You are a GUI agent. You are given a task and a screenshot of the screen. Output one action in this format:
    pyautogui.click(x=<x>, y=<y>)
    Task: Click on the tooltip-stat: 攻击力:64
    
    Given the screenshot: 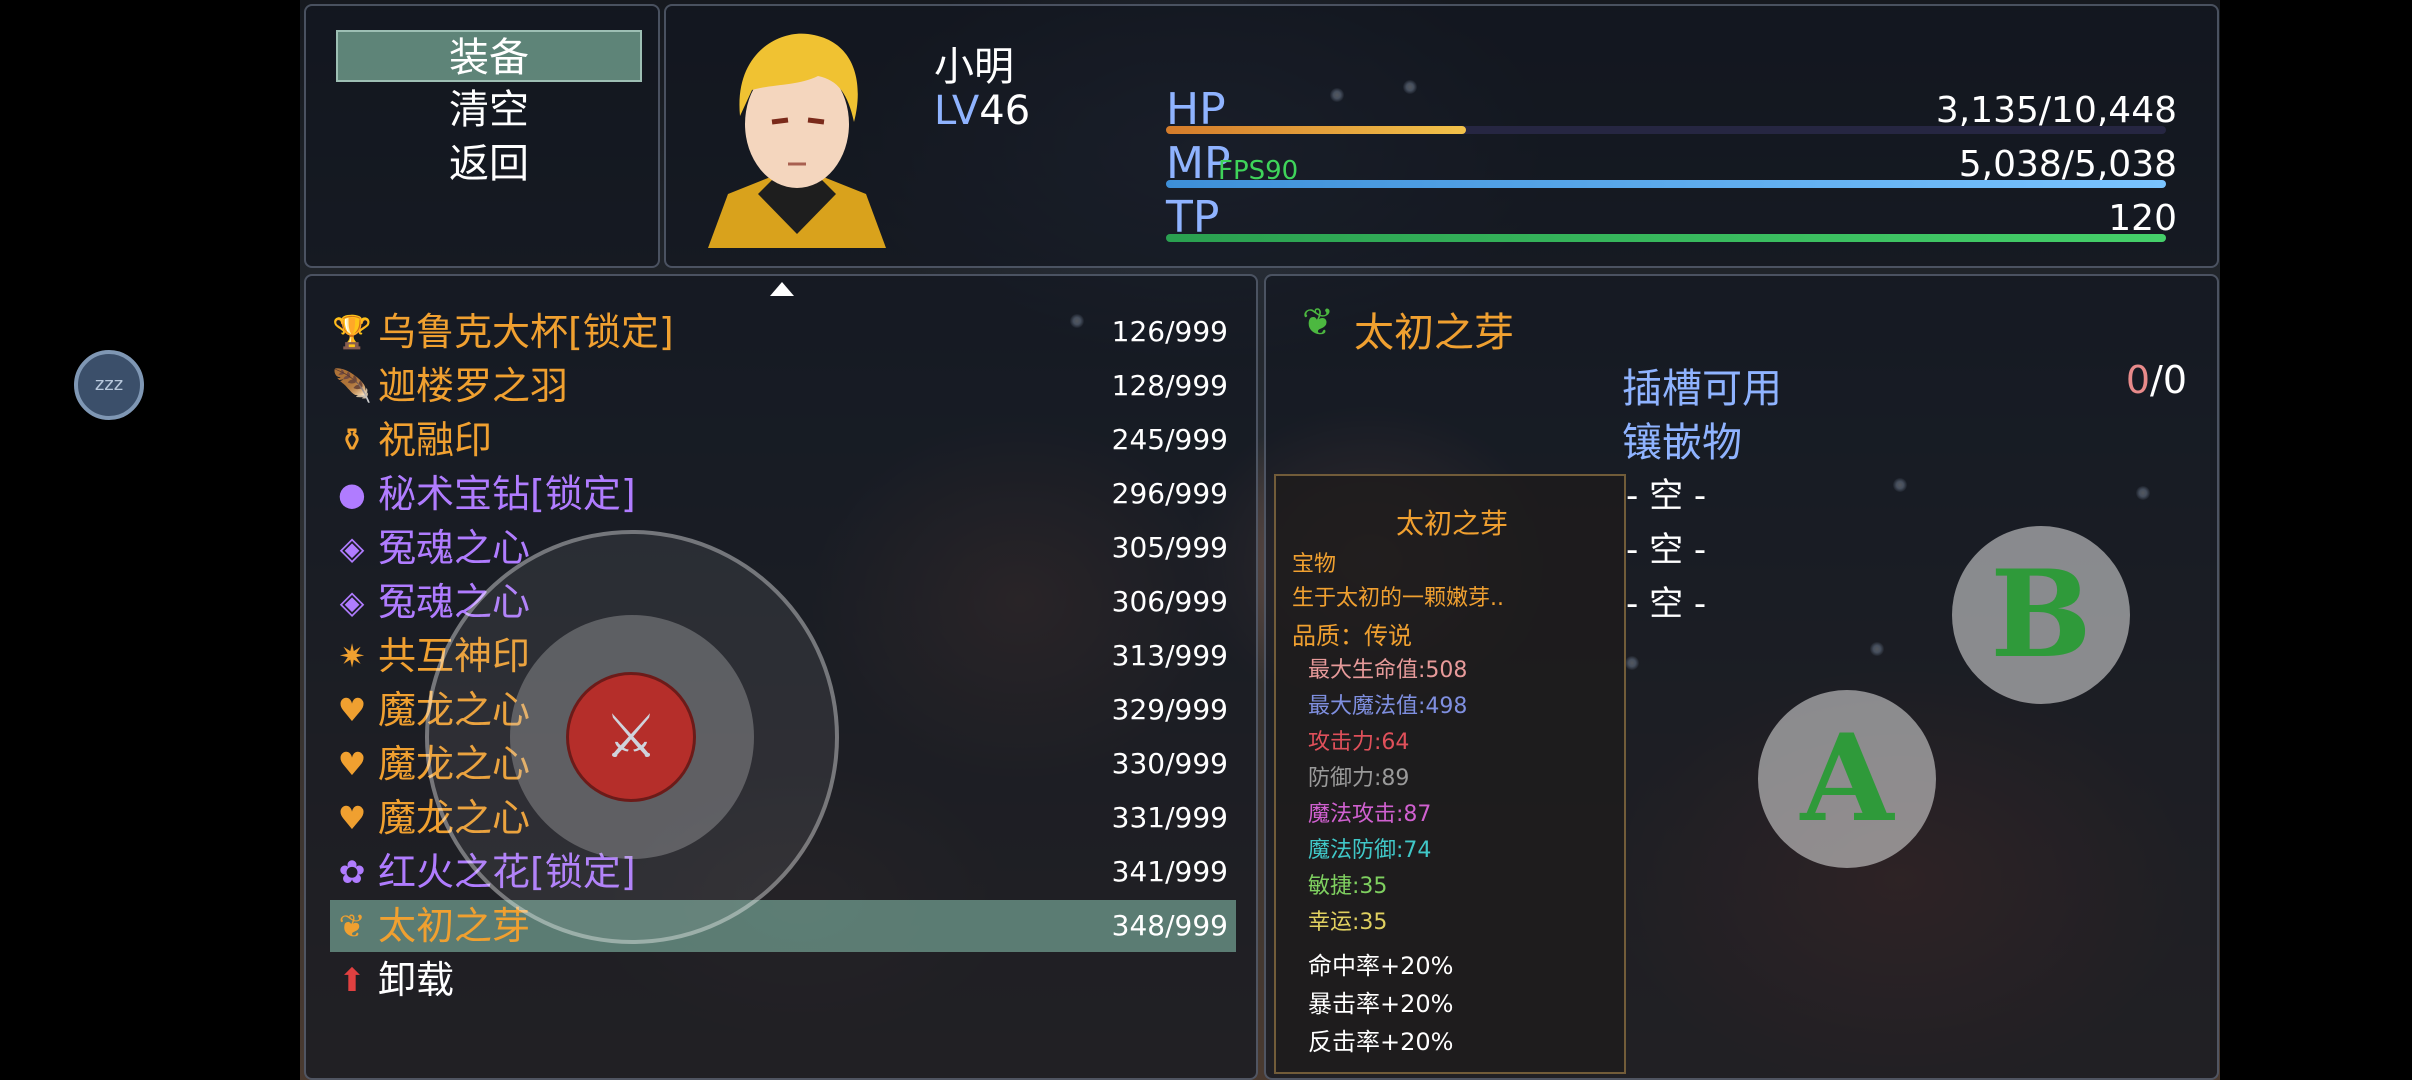 What is the action you would take?
    pyautogui.click(x=1359, y=742)
    